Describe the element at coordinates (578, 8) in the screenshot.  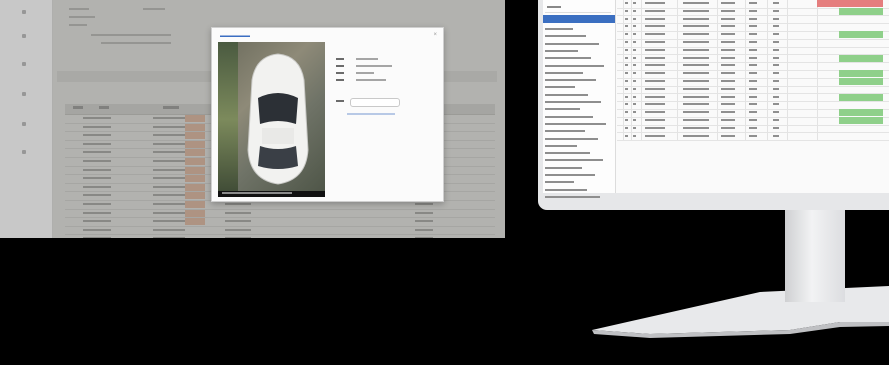
I see `sidebar-header` at that location.